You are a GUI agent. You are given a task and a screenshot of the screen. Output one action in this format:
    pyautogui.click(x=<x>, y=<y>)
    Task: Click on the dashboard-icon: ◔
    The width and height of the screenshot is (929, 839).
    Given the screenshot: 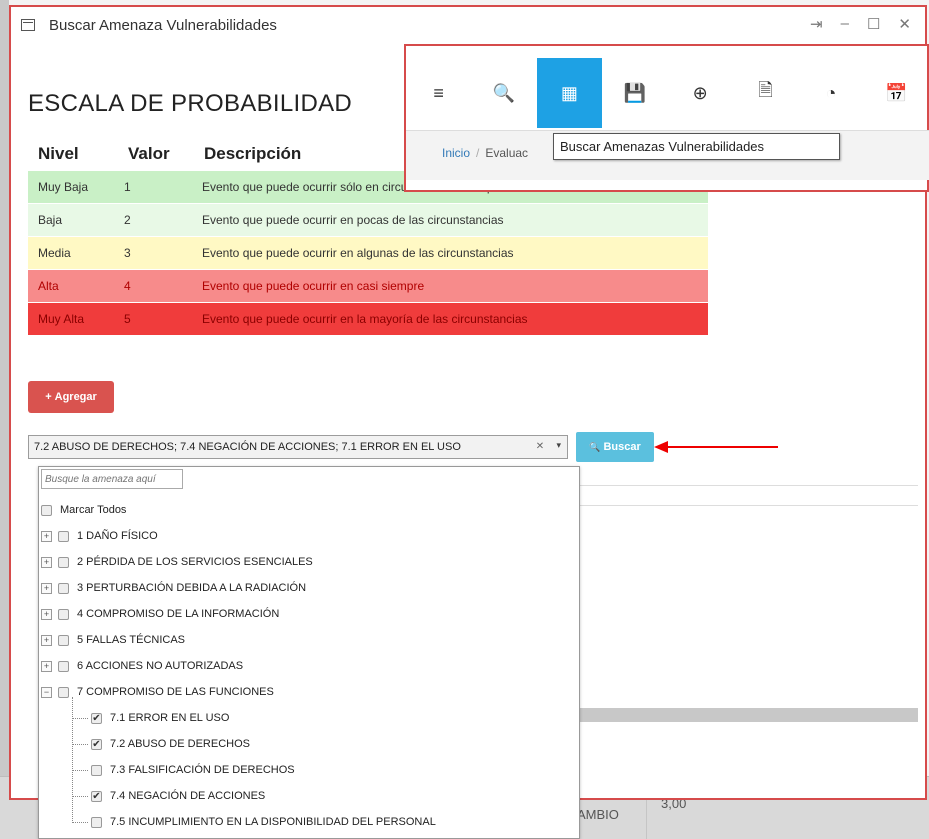 What is the action you would take?
    pyautogui.click(x=830, y=93)
    